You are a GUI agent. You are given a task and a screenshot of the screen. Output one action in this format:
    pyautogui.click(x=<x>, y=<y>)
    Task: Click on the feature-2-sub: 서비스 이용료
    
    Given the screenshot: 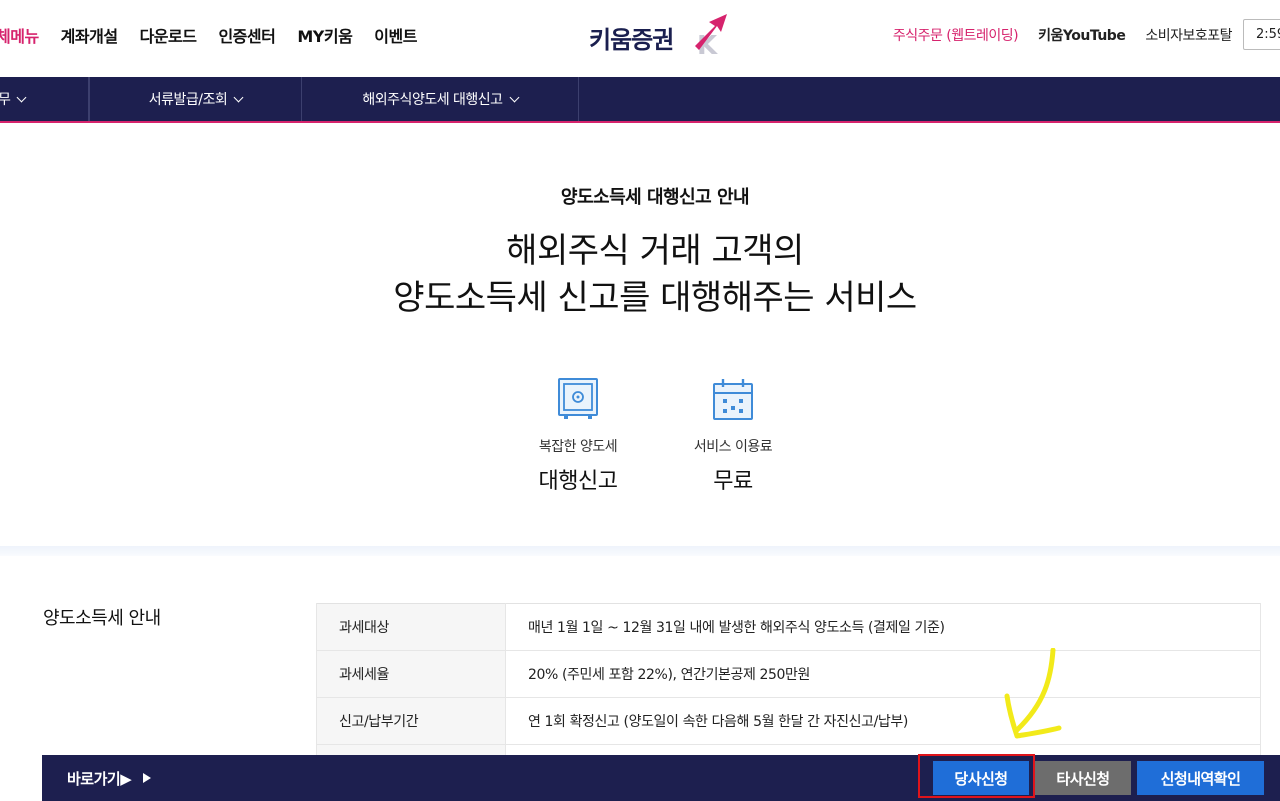 What is the action you would take?
    pyautogui.click(x=733, y=446)
    